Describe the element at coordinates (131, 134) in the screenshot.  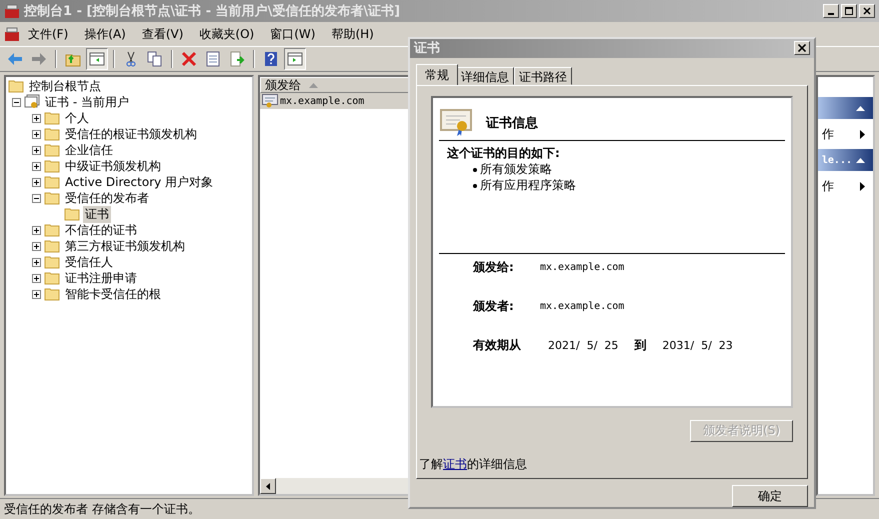
I see `tree-item: 受信任的根证书颁发机构` at that location.